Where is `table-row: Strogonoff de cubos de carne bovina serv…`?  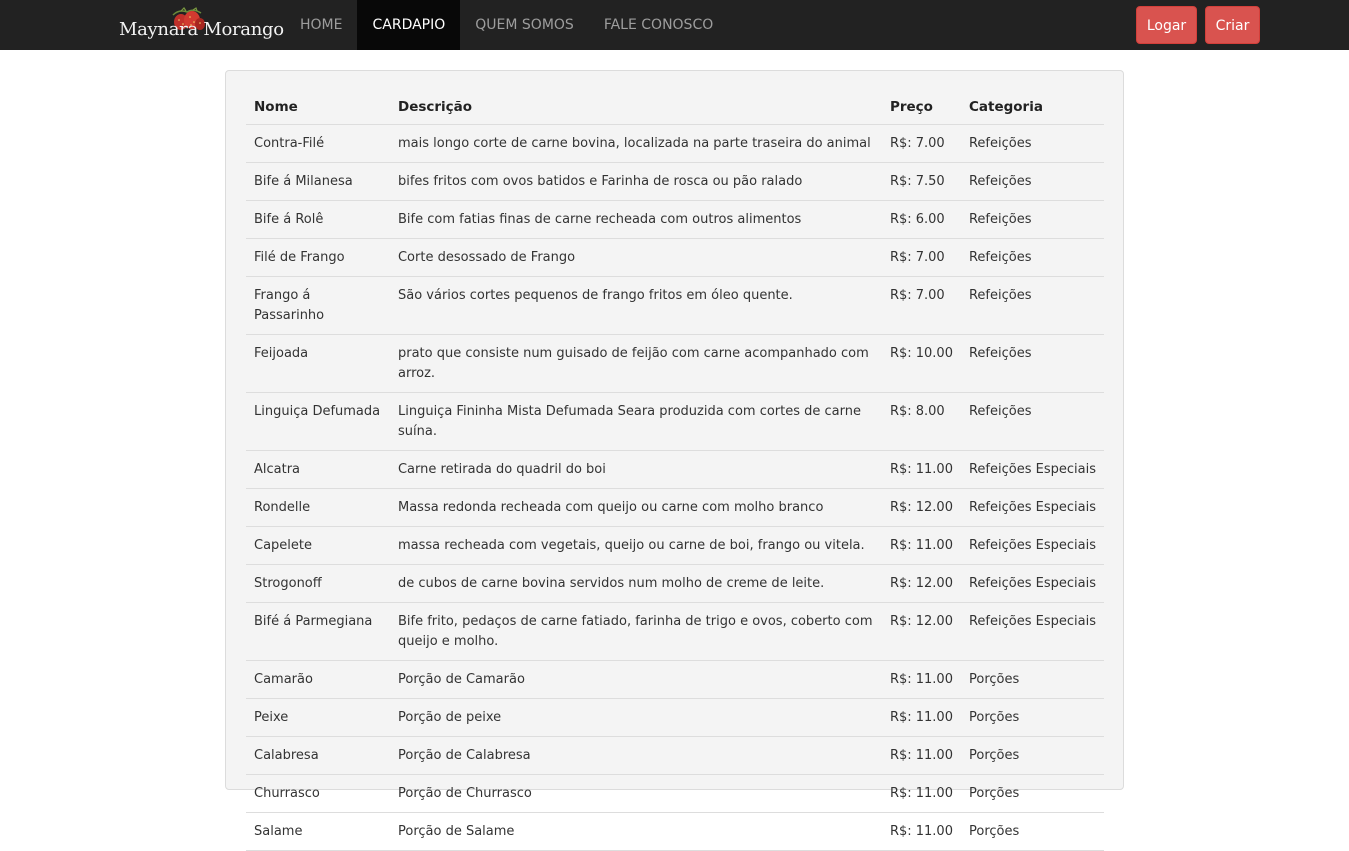 table-row: Strogonoff de cubos de carne bovina serv… is located at coordinates (675, 583).